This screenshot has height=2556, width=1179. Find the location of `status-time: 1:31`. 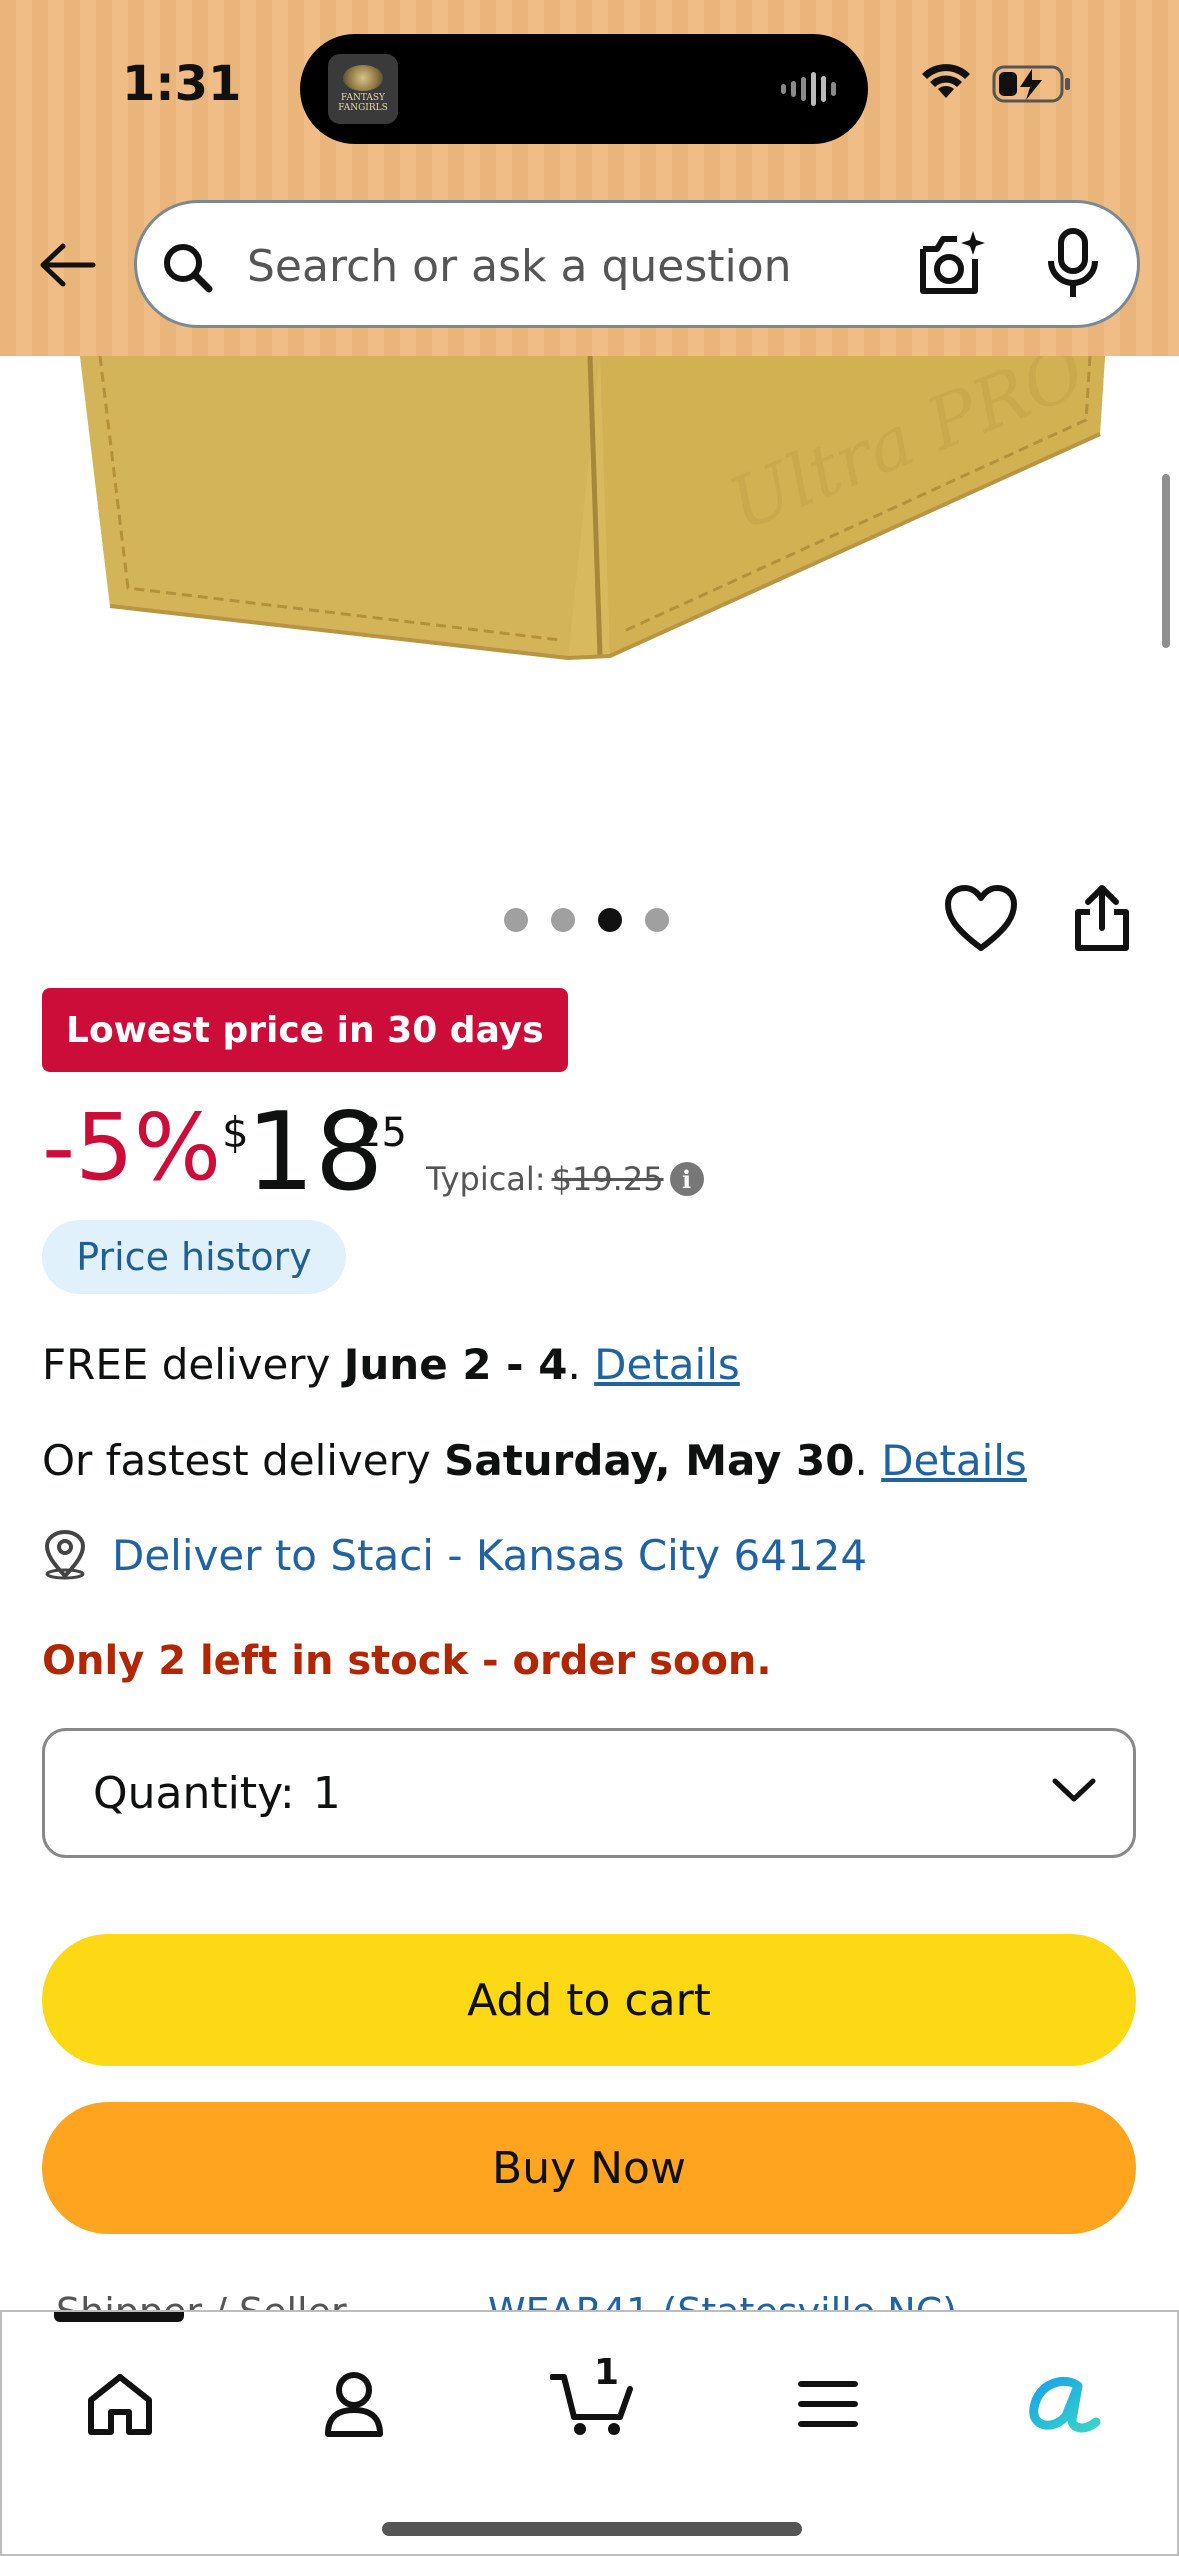

status-time: 1:31 is located at coordinates (182, 84).